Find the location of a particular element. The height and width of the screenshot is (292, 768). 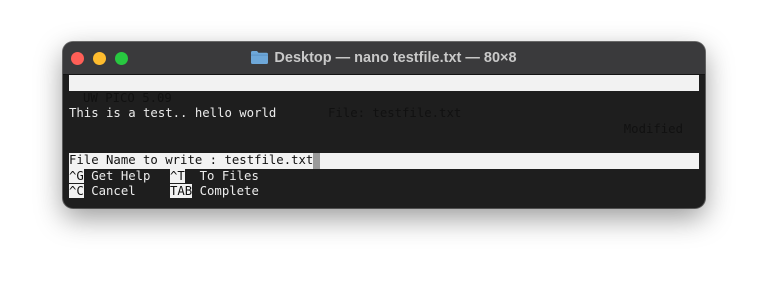

shortcut-label: Cancel is located at coordinates (109, 191).